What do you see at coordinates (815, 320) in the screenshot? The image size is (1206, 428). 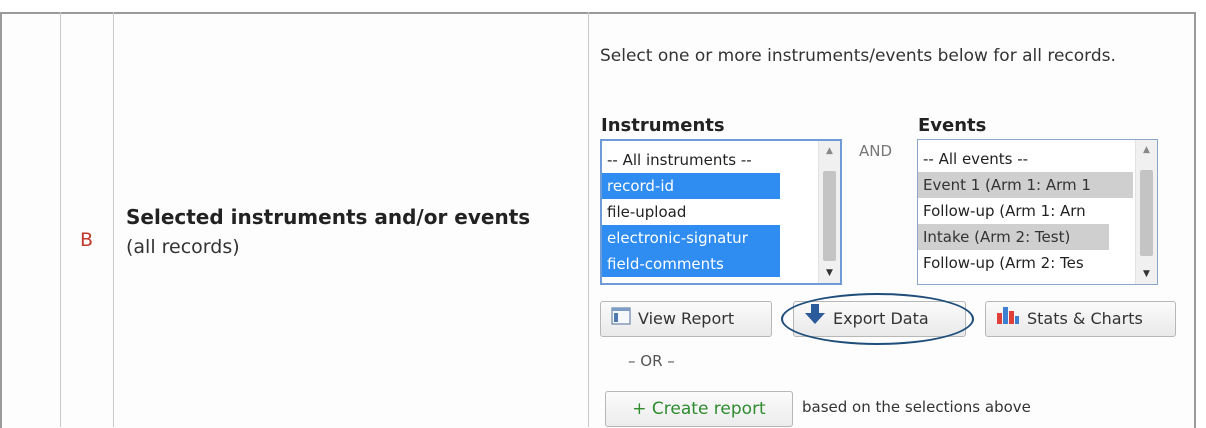 I see `download-arrow-icon` at bounding box center [815, 320].